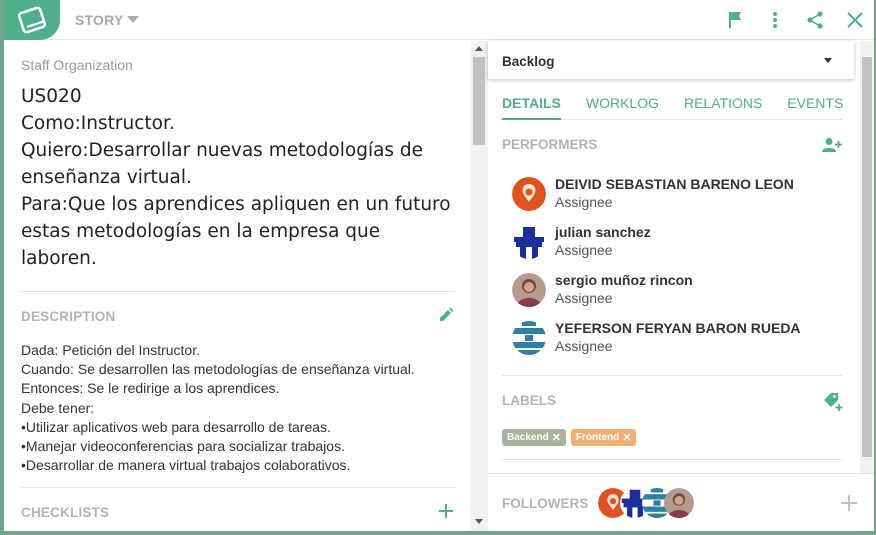  What do you see at coordinates (671, 60) in the screenshot?
I see `status-dropdown: Backlog` at bounding box center [671, 60].